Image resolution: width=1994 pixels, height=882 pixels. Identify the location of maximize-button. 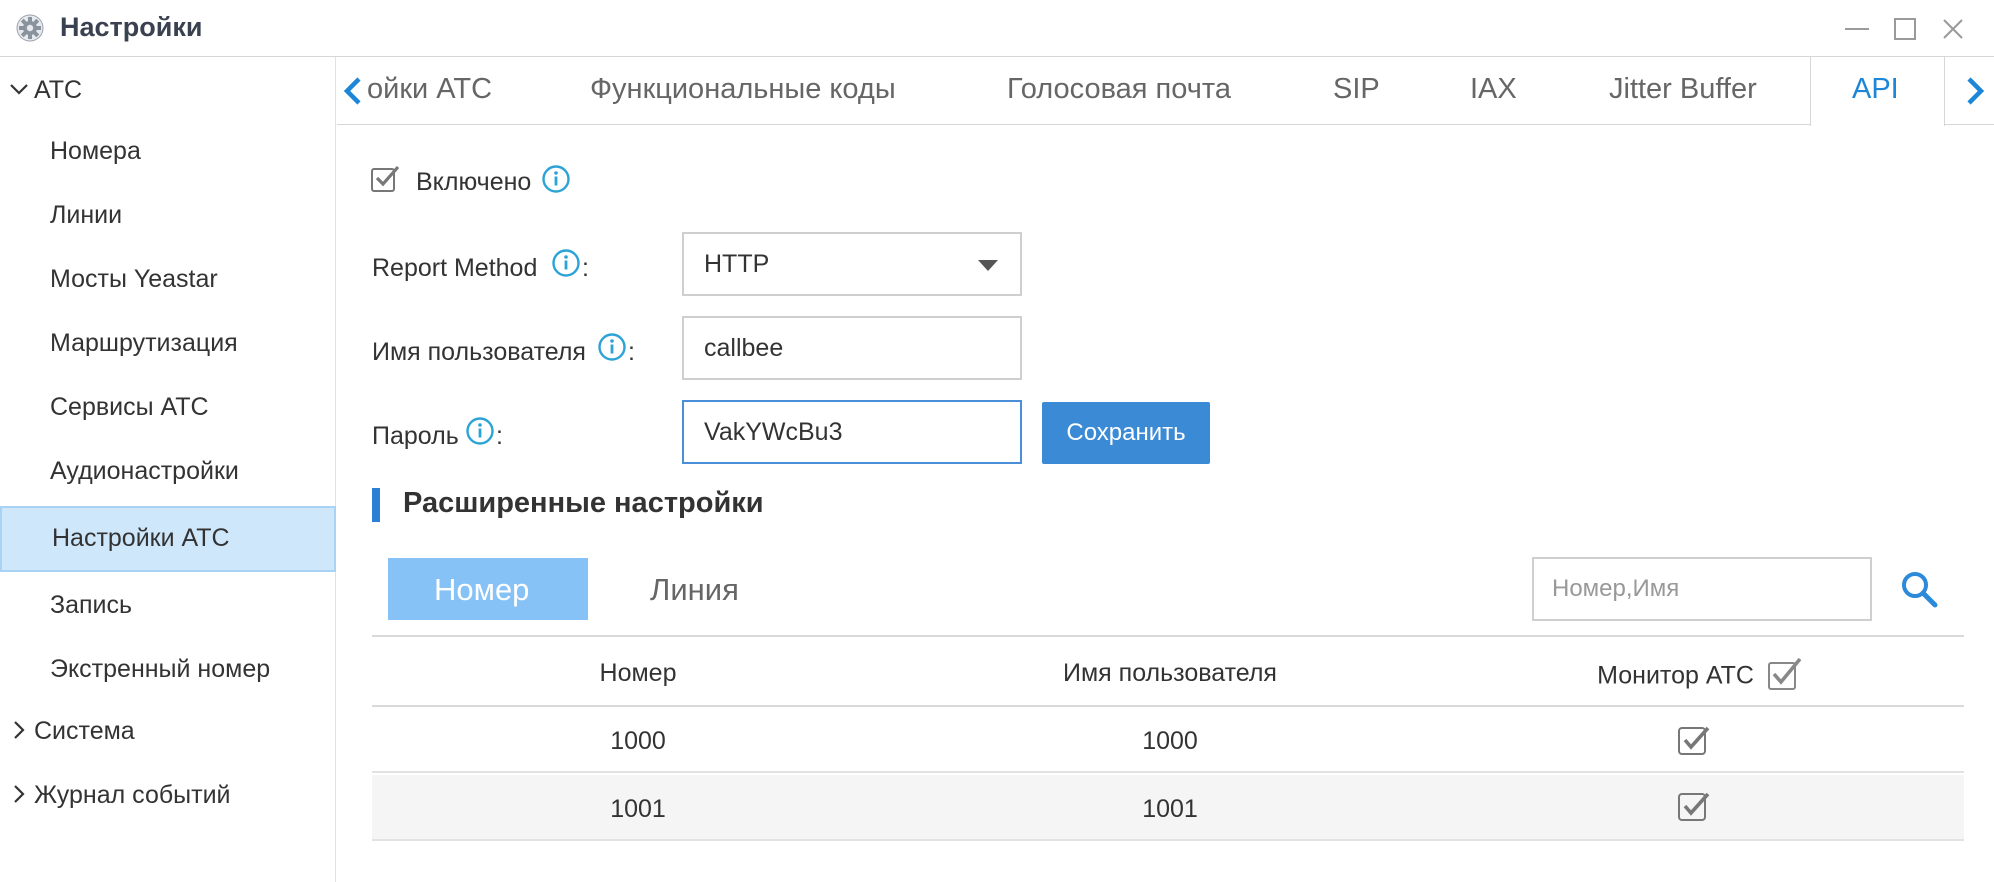
(1905, 29).